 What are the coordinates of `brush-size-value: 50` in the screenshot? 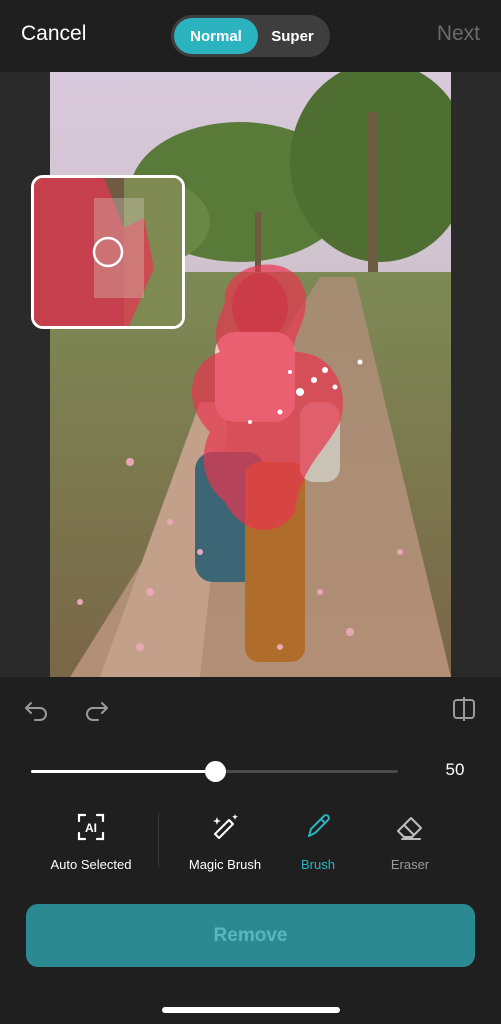 It's located at (455, 769).